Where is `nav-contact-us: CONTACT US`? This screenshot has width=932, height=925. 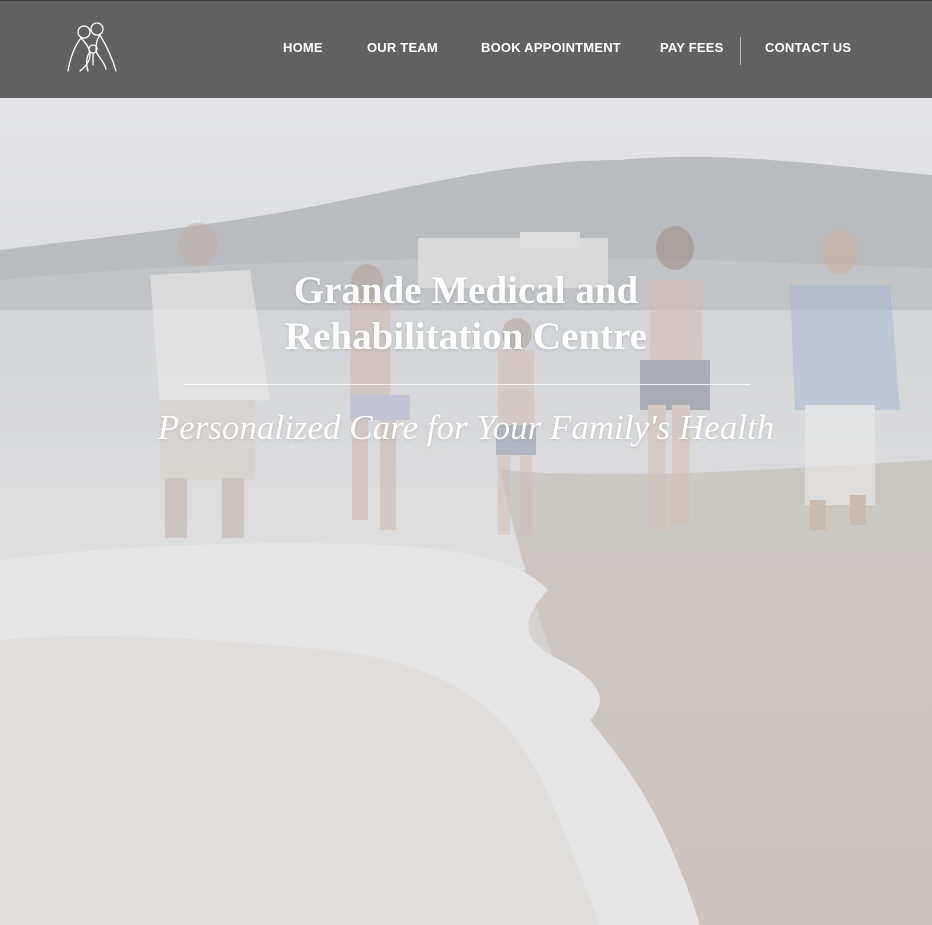
nav-contact-us: CONTACT US is located at coordinates (808, 47).